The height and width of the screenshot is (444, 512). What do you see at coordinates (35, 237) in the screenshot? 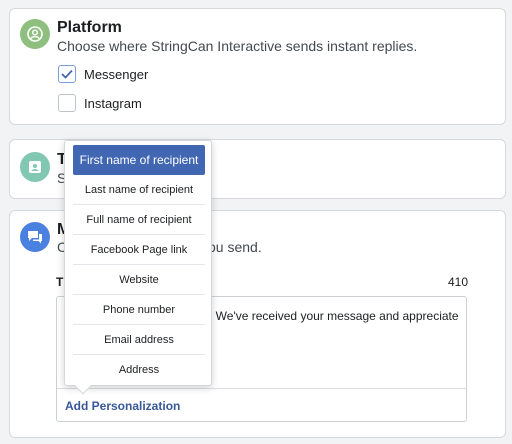
I see `message-icon` at bounding box center [35, 237].